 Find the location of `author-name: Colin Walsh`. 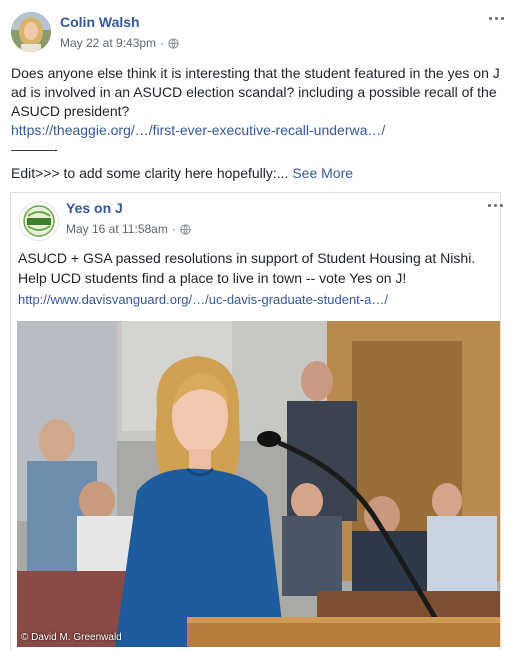

author-name: Colin Walsh is located at coordinates (100, 22).